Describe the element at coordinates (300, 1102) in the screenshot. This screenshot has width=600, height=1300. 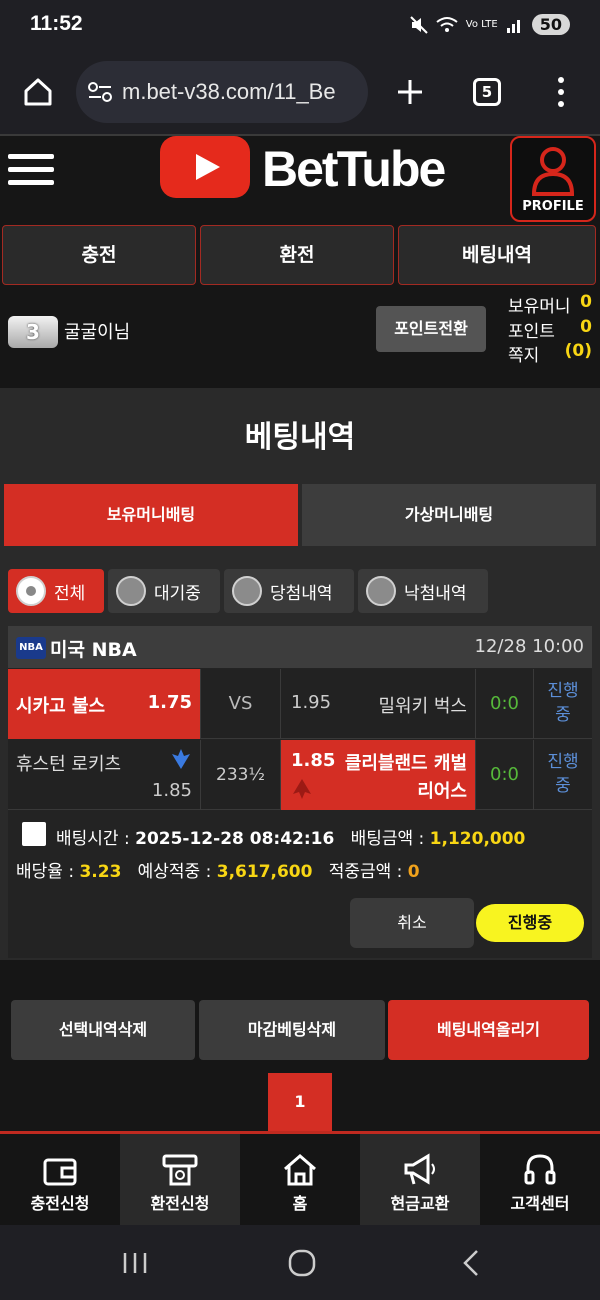
I see `pagination-page-1: 1` at that location.